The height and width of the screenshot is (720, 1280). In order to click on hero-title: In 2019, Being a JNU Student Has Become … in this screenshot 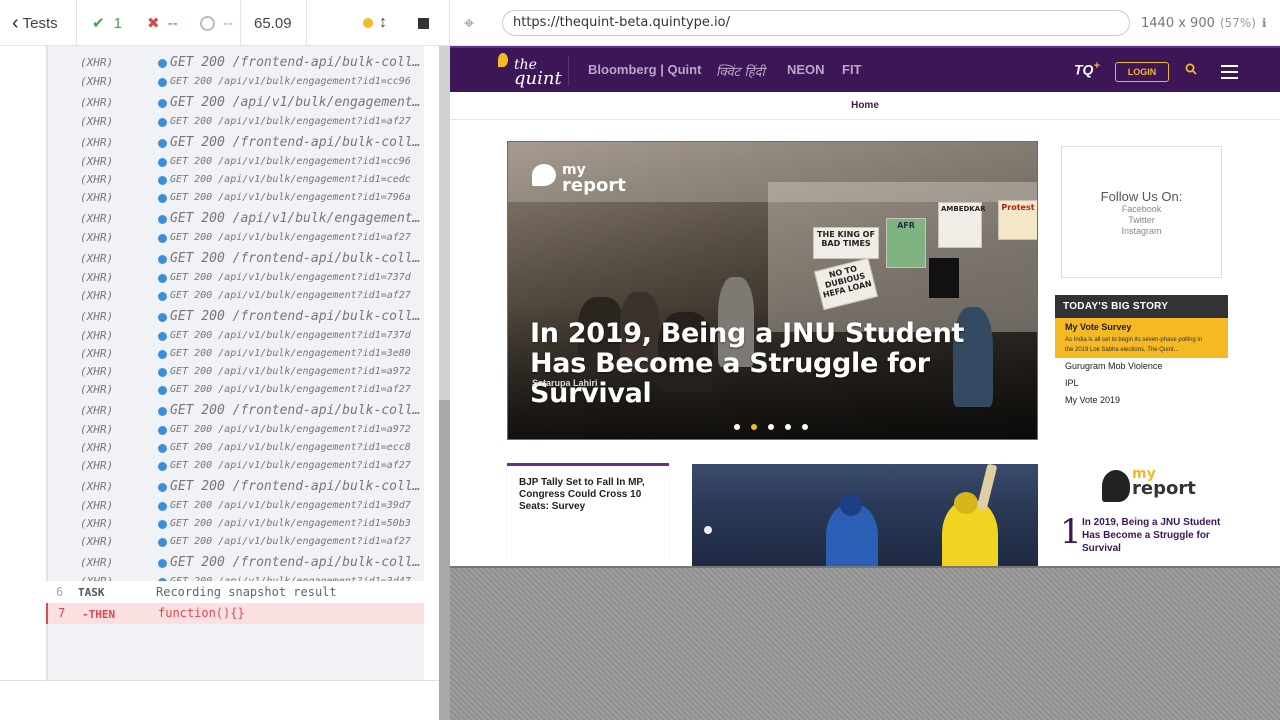, I will do `click(770, 364)`.